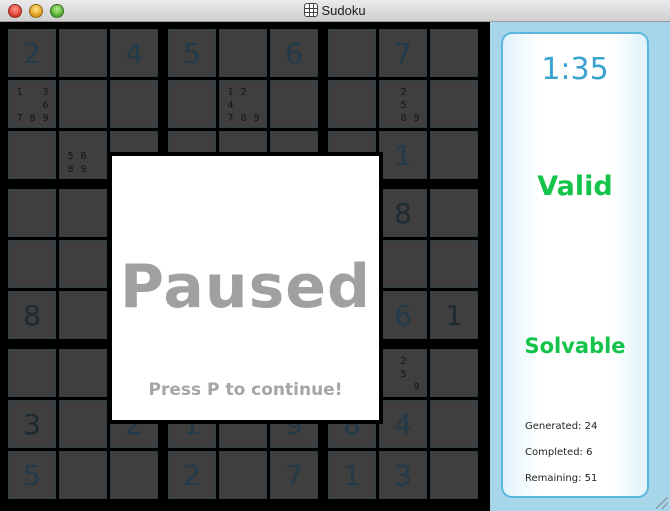  Describe the element at coordinates (294, 104) in the screenshot. I see `board-cell-r2c6` at that location.